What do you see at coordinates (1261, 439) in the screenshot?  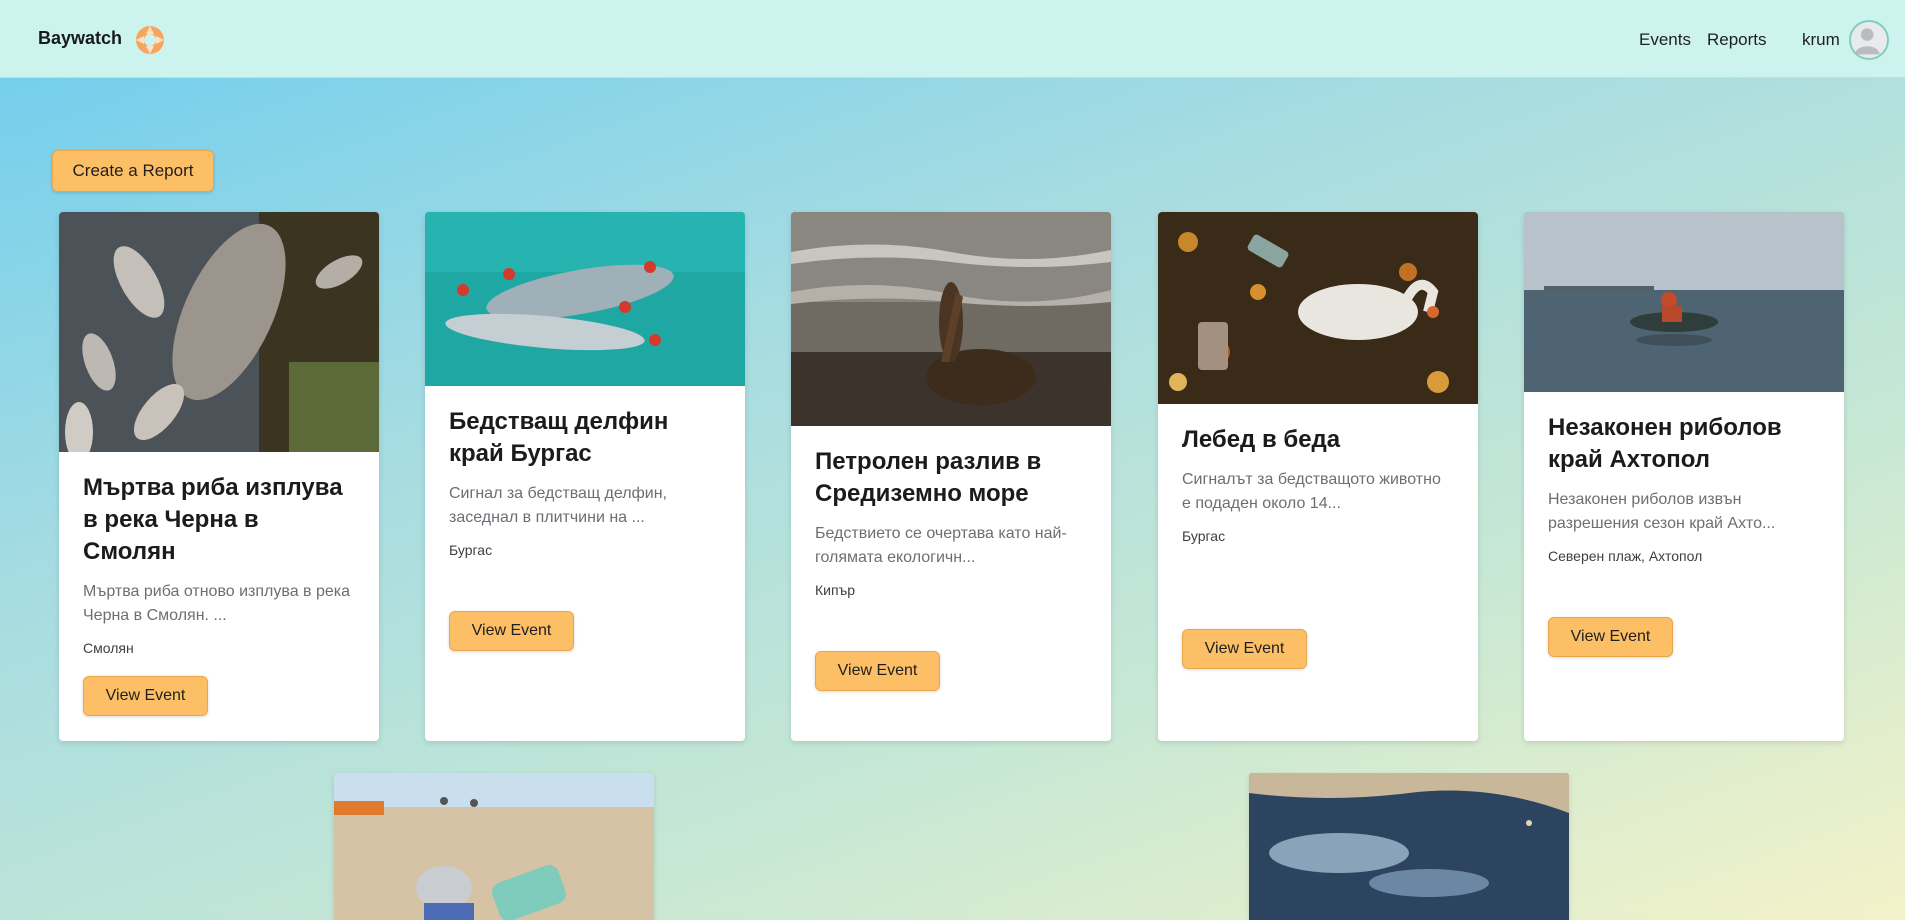 I see `card-title: Лебед в беда` at bounding box center [1261, 439].